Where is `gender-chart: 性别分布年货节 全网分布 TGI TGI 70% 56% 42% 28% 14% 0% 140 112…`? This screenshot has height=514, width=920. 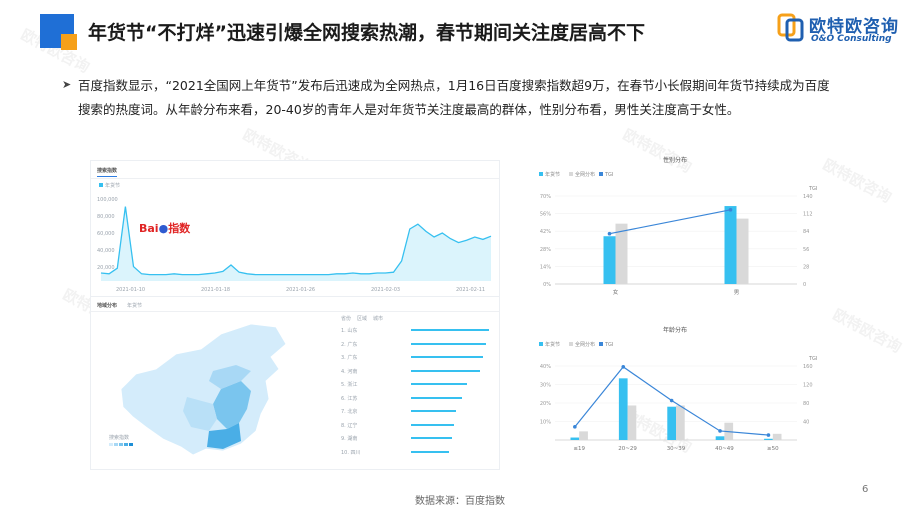 gender-chart: 性别分布年货节 全网分布 TGI TGI 70% 56% 42% 28% 14% 0% 140 112… is located at coordinates (678, 226).